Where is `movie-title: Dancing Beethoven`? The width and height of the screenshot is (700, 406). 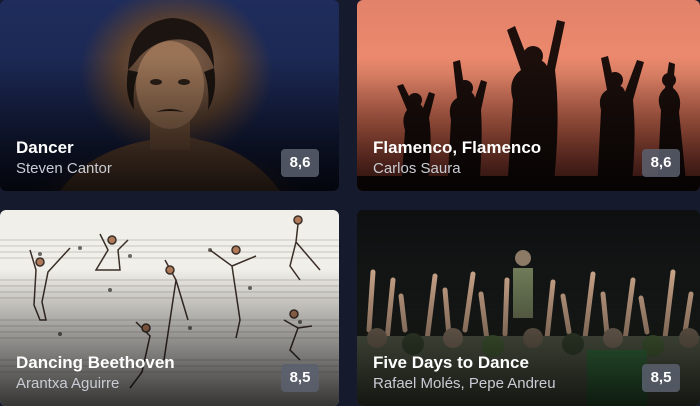 movie-title: Dancing Beethoven is located at coordinates (95, 362).